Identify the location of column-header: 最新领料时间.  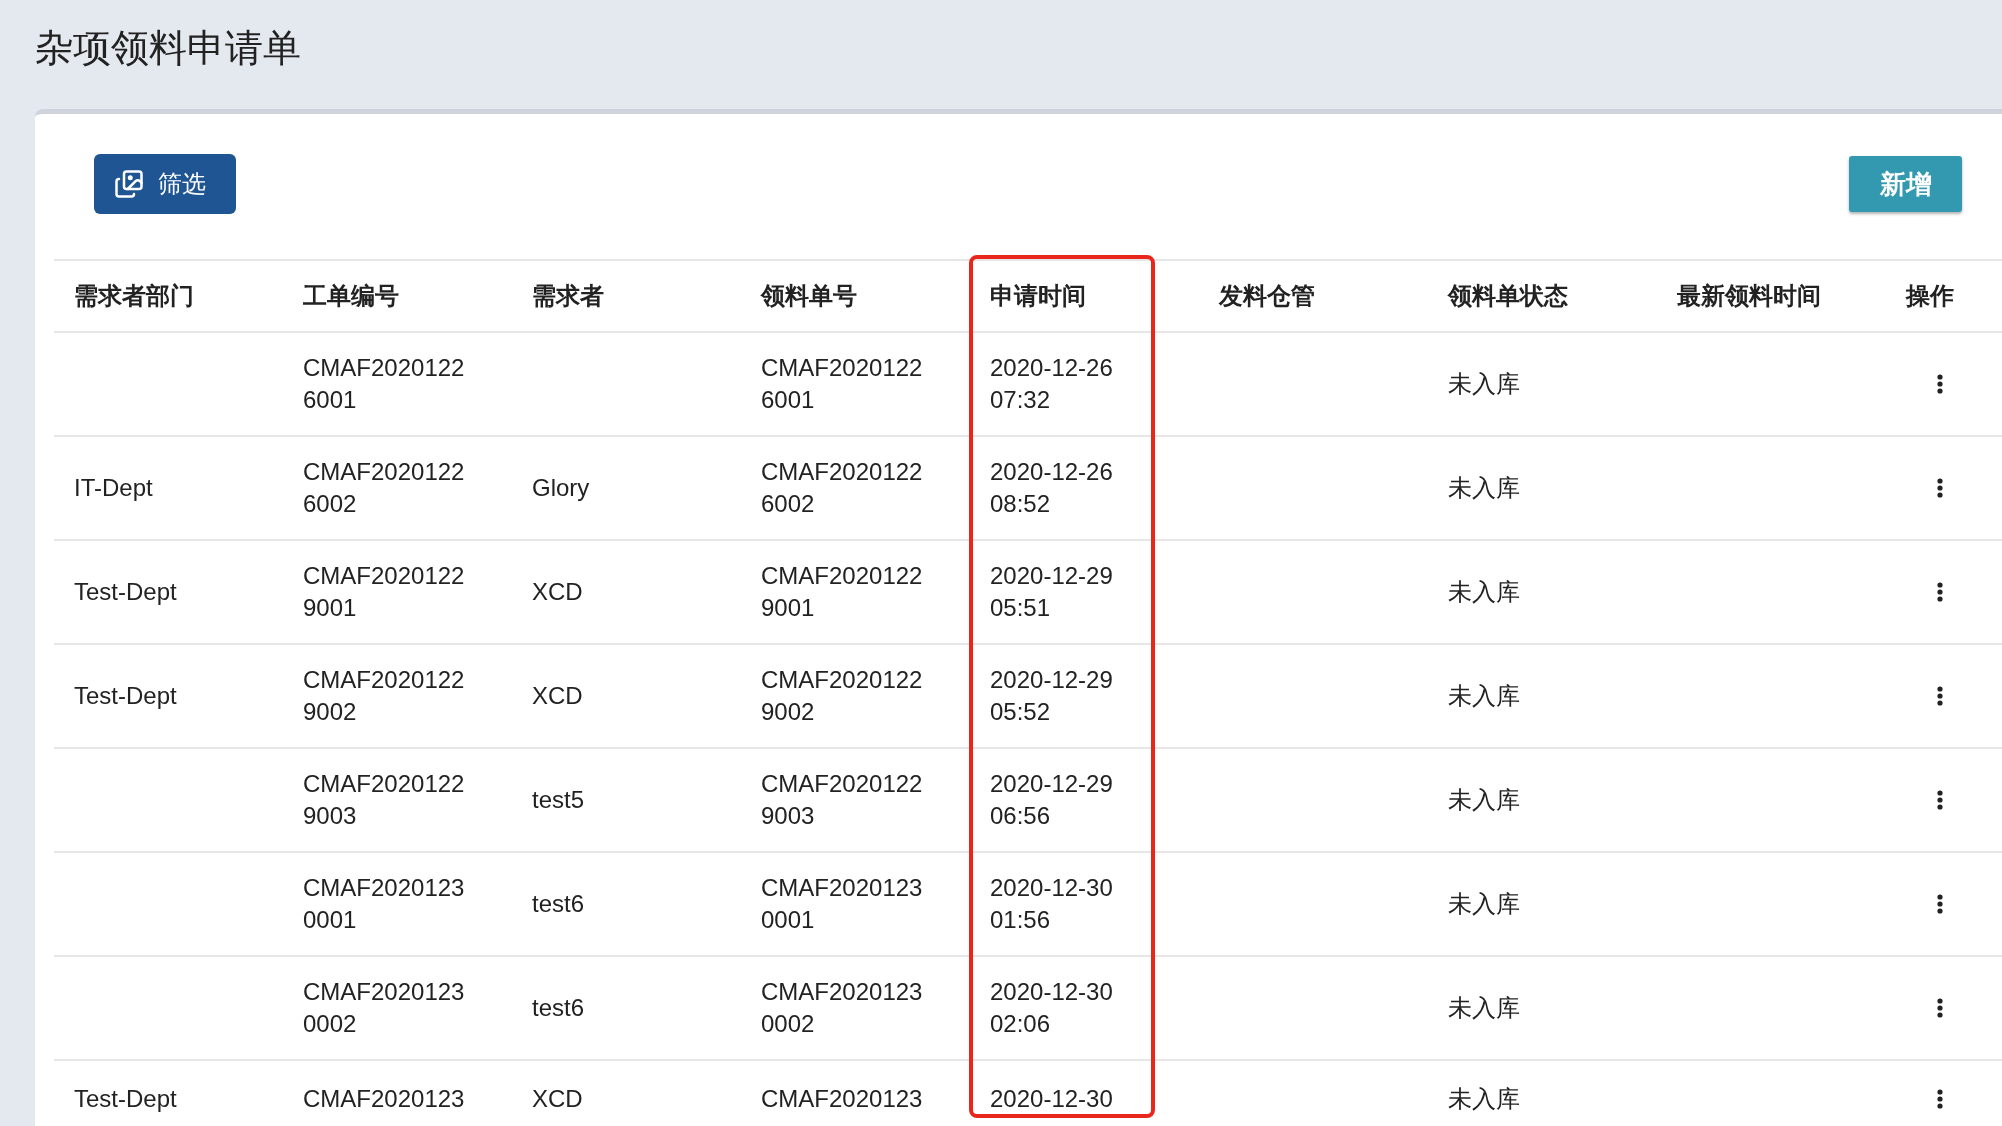
(1749, 296).